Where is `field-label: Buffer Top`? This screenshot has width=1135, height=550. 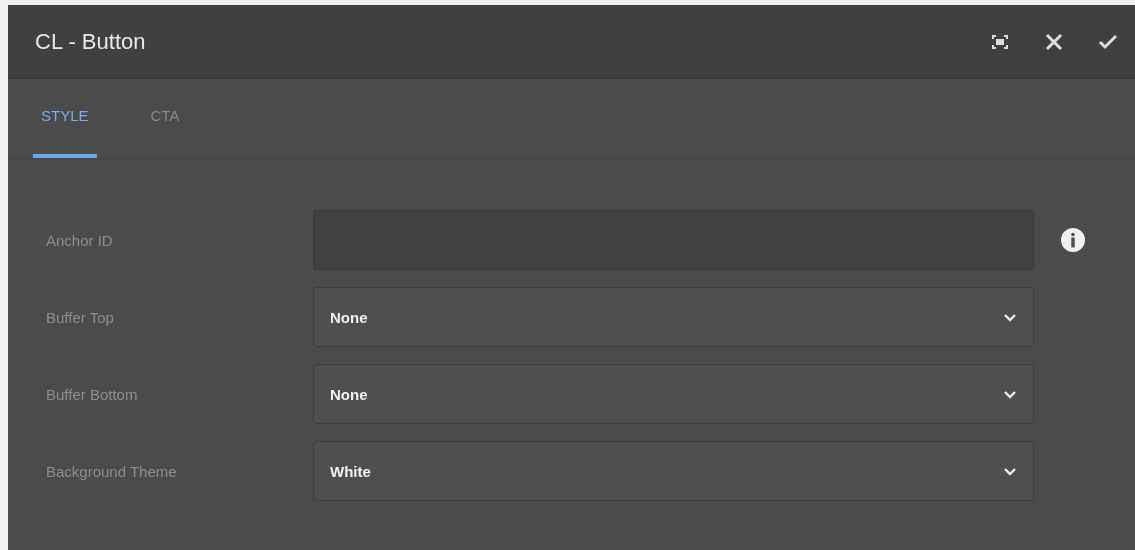 field-label: Buffer Top is located at coordinates (80, 317).